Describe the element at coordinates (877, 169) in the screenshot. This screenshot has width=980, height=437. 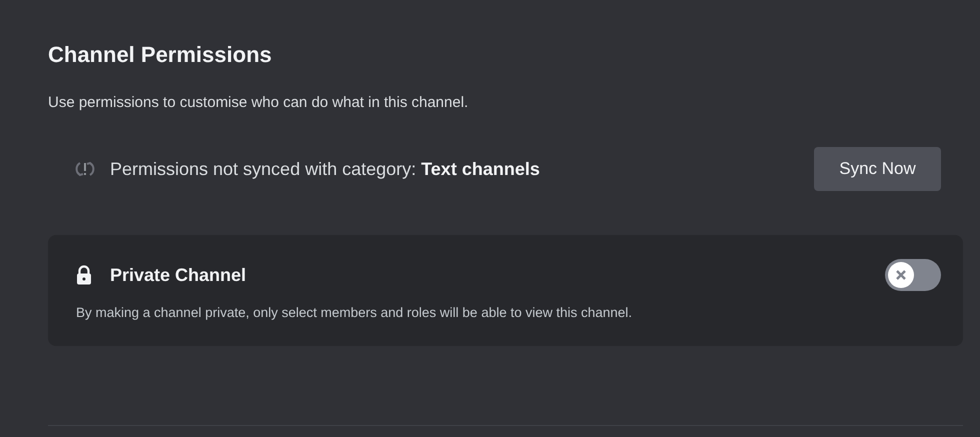
I see `sync-now-button: Sync Now` at that location.